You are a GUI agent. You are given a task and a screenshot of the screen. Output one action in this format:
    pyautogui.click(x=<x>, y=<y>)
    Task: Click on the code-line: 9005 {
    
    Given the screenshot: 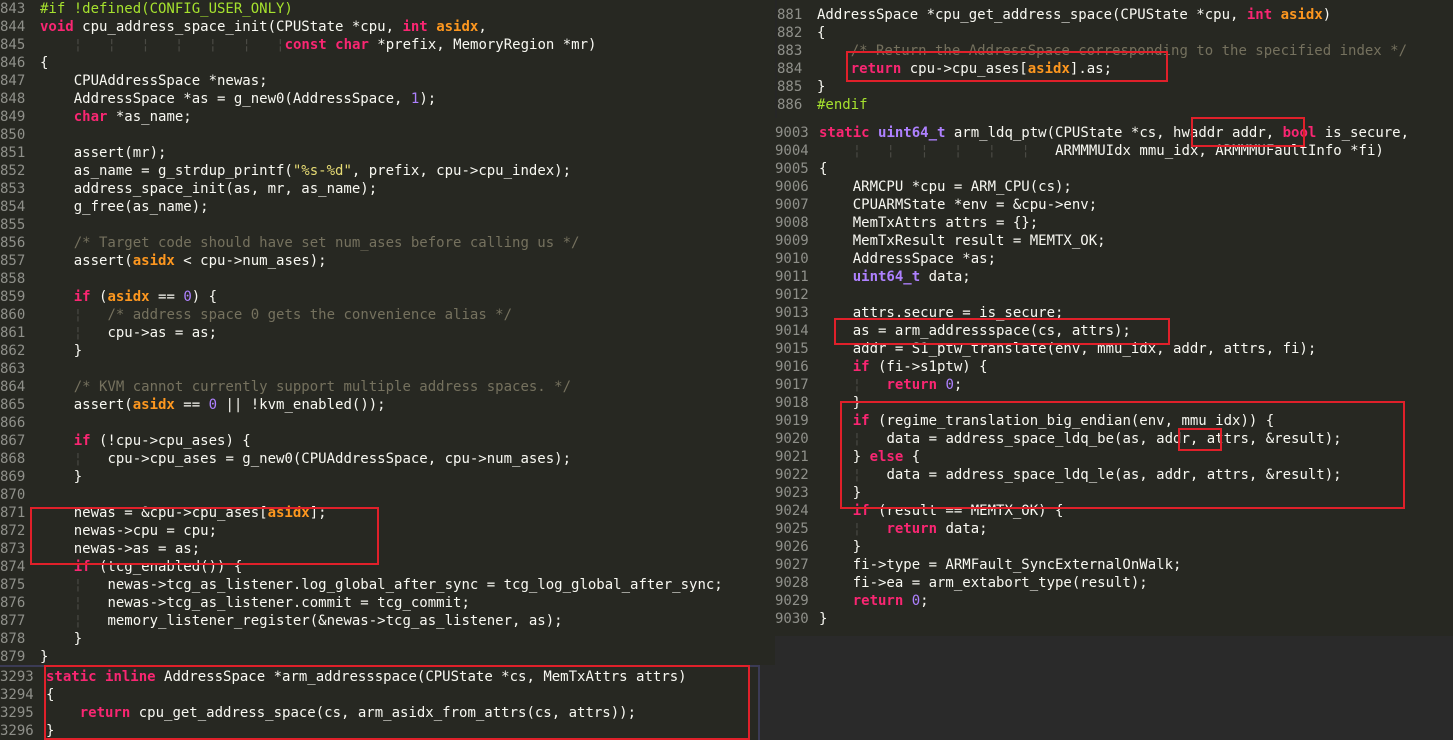 What is the action you would take?
    pyautogui.click(x=1114, y=169)
    